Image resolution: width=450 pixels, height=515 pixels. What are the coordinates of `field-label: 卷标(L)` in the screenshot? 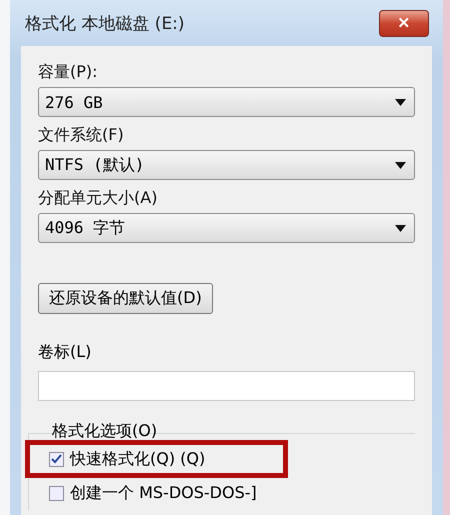 It's located at (65, 352).